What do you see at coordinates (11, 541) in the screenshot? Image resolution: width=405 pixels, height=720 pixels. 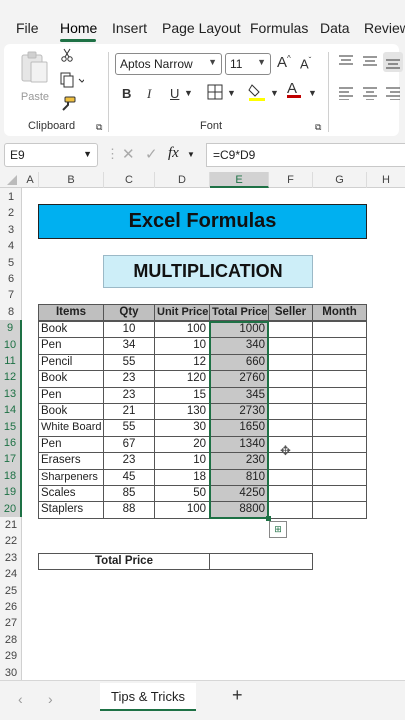 I see `row-header-22: 22` at bounding box center [11, 541].